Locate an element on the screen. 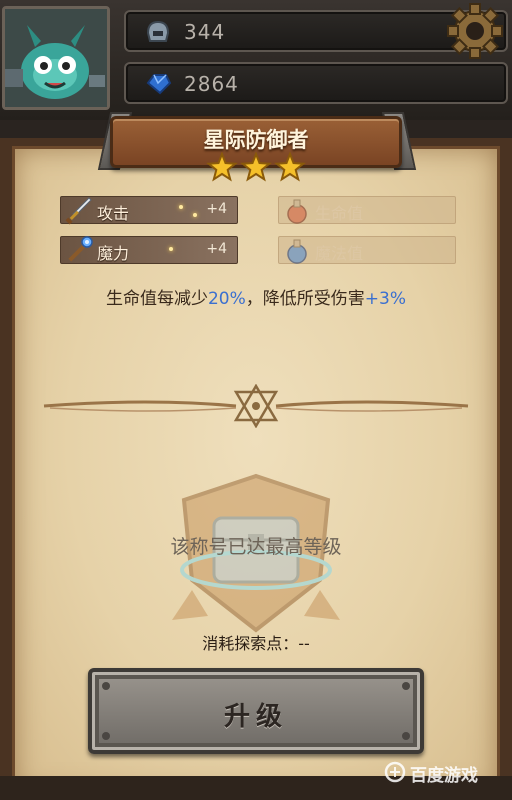 The height and width of the screenshot is (800, 512). stat-attack: 攻击 +4 is located at coordinates (149, 210).